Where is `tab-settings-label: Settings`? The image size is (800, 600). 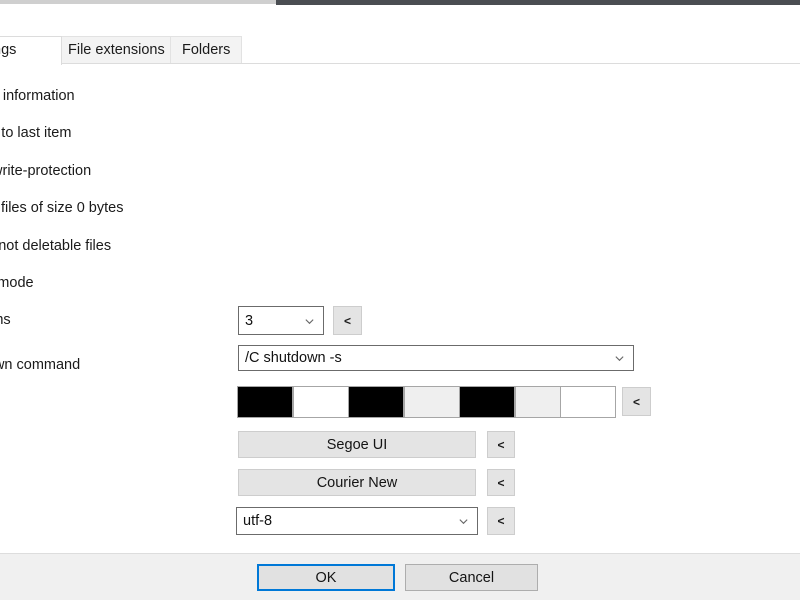
tab-settings-label: Settings is located at coordinates (8, 50).